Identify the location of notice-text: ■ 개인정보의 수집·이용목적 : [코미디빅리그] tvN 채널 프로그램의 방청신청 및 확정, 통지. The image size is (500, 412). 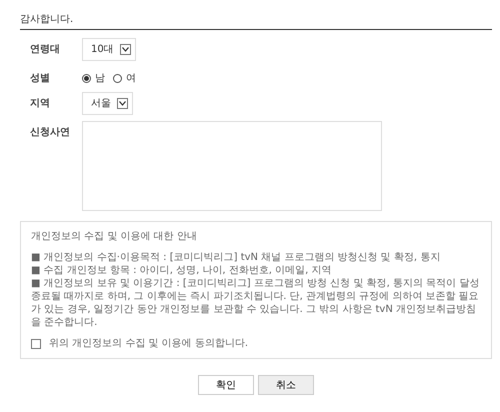
(236, 257).